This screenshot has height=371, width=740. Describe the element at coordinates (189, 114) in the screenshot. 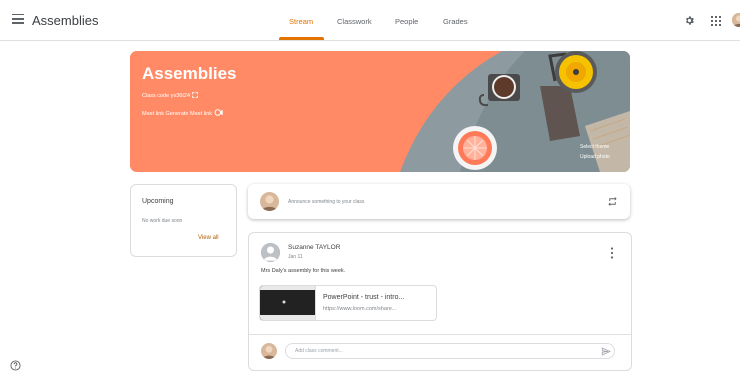

I see `generate-meet-link-button: Generate Meet link` at that location.